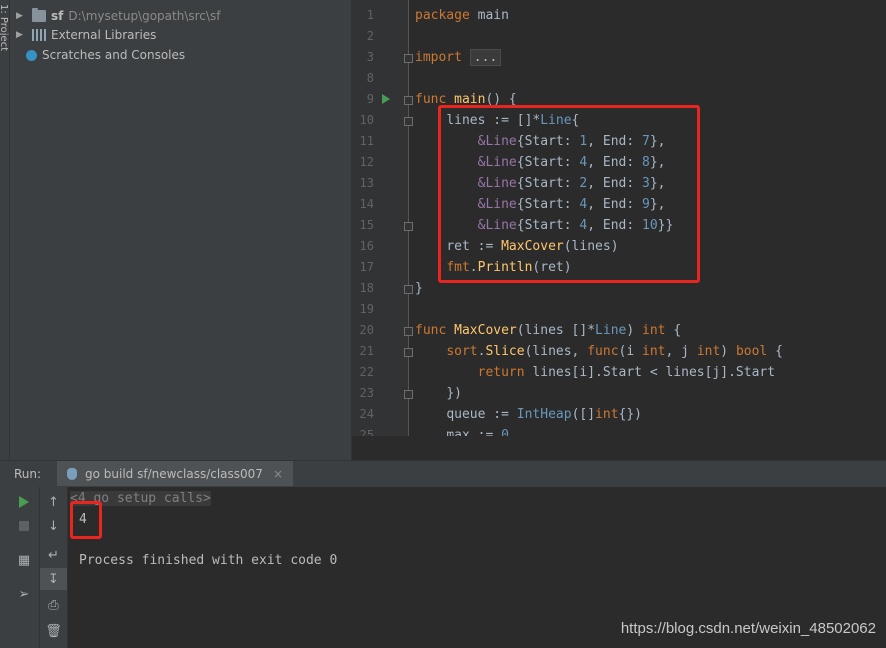  I want to click on layout-button: ▦, so click(24, 560).